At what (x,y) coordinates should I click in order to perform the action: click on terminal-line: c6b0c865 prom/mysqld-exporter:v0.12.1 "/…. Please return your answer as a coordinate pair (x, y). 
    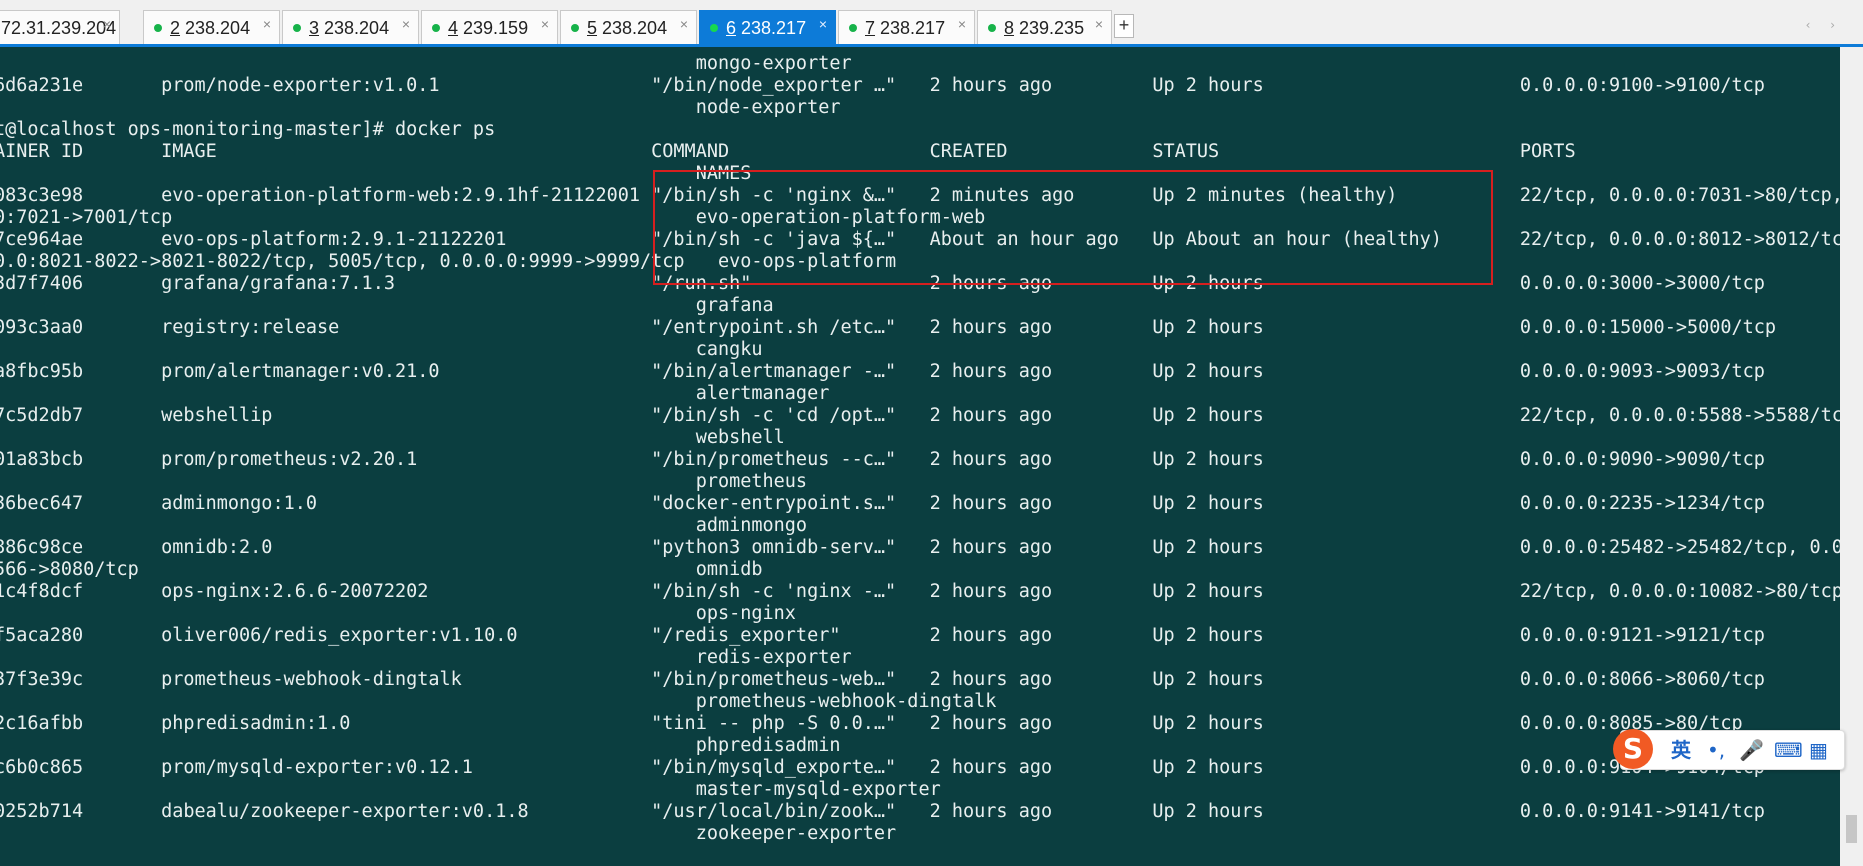
    Looking at the image, I should click on (882, 767).